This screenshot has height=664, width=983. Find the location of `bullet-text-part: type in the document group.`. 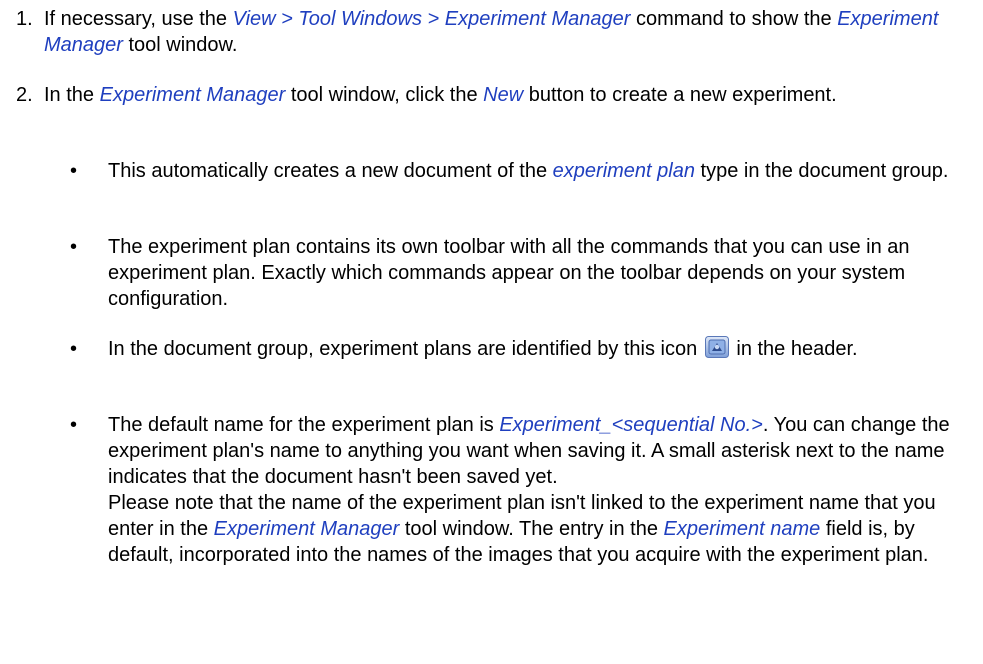

bullet-text-part: type in the document group. is located at coordinates (821, 171).